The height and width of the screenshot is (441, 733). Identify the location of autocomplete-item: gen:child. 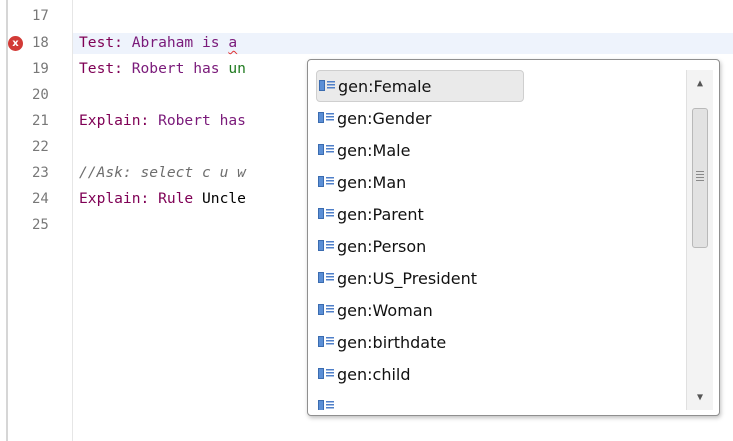
(420, 374).